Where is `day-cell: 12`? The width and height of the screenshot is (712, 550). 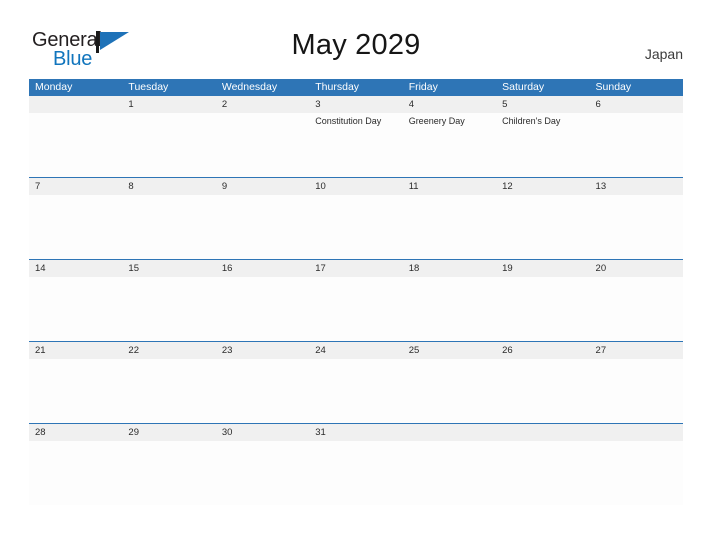
day-cell: 12 is located at coordinates (542, 218).